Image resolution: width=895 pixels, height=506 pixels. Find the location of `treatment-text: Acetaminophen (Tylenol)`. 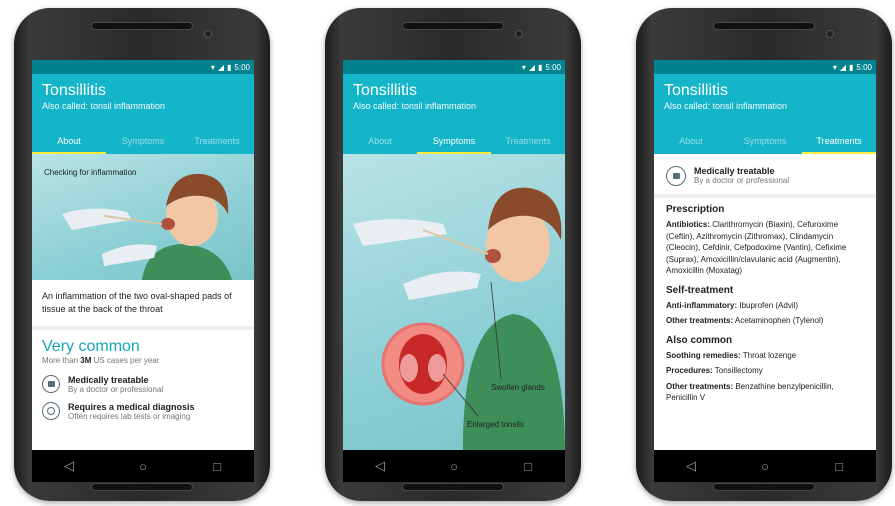

treatment-text: Acetaminophen (Tylenol) is located at coordinates (778, 320).